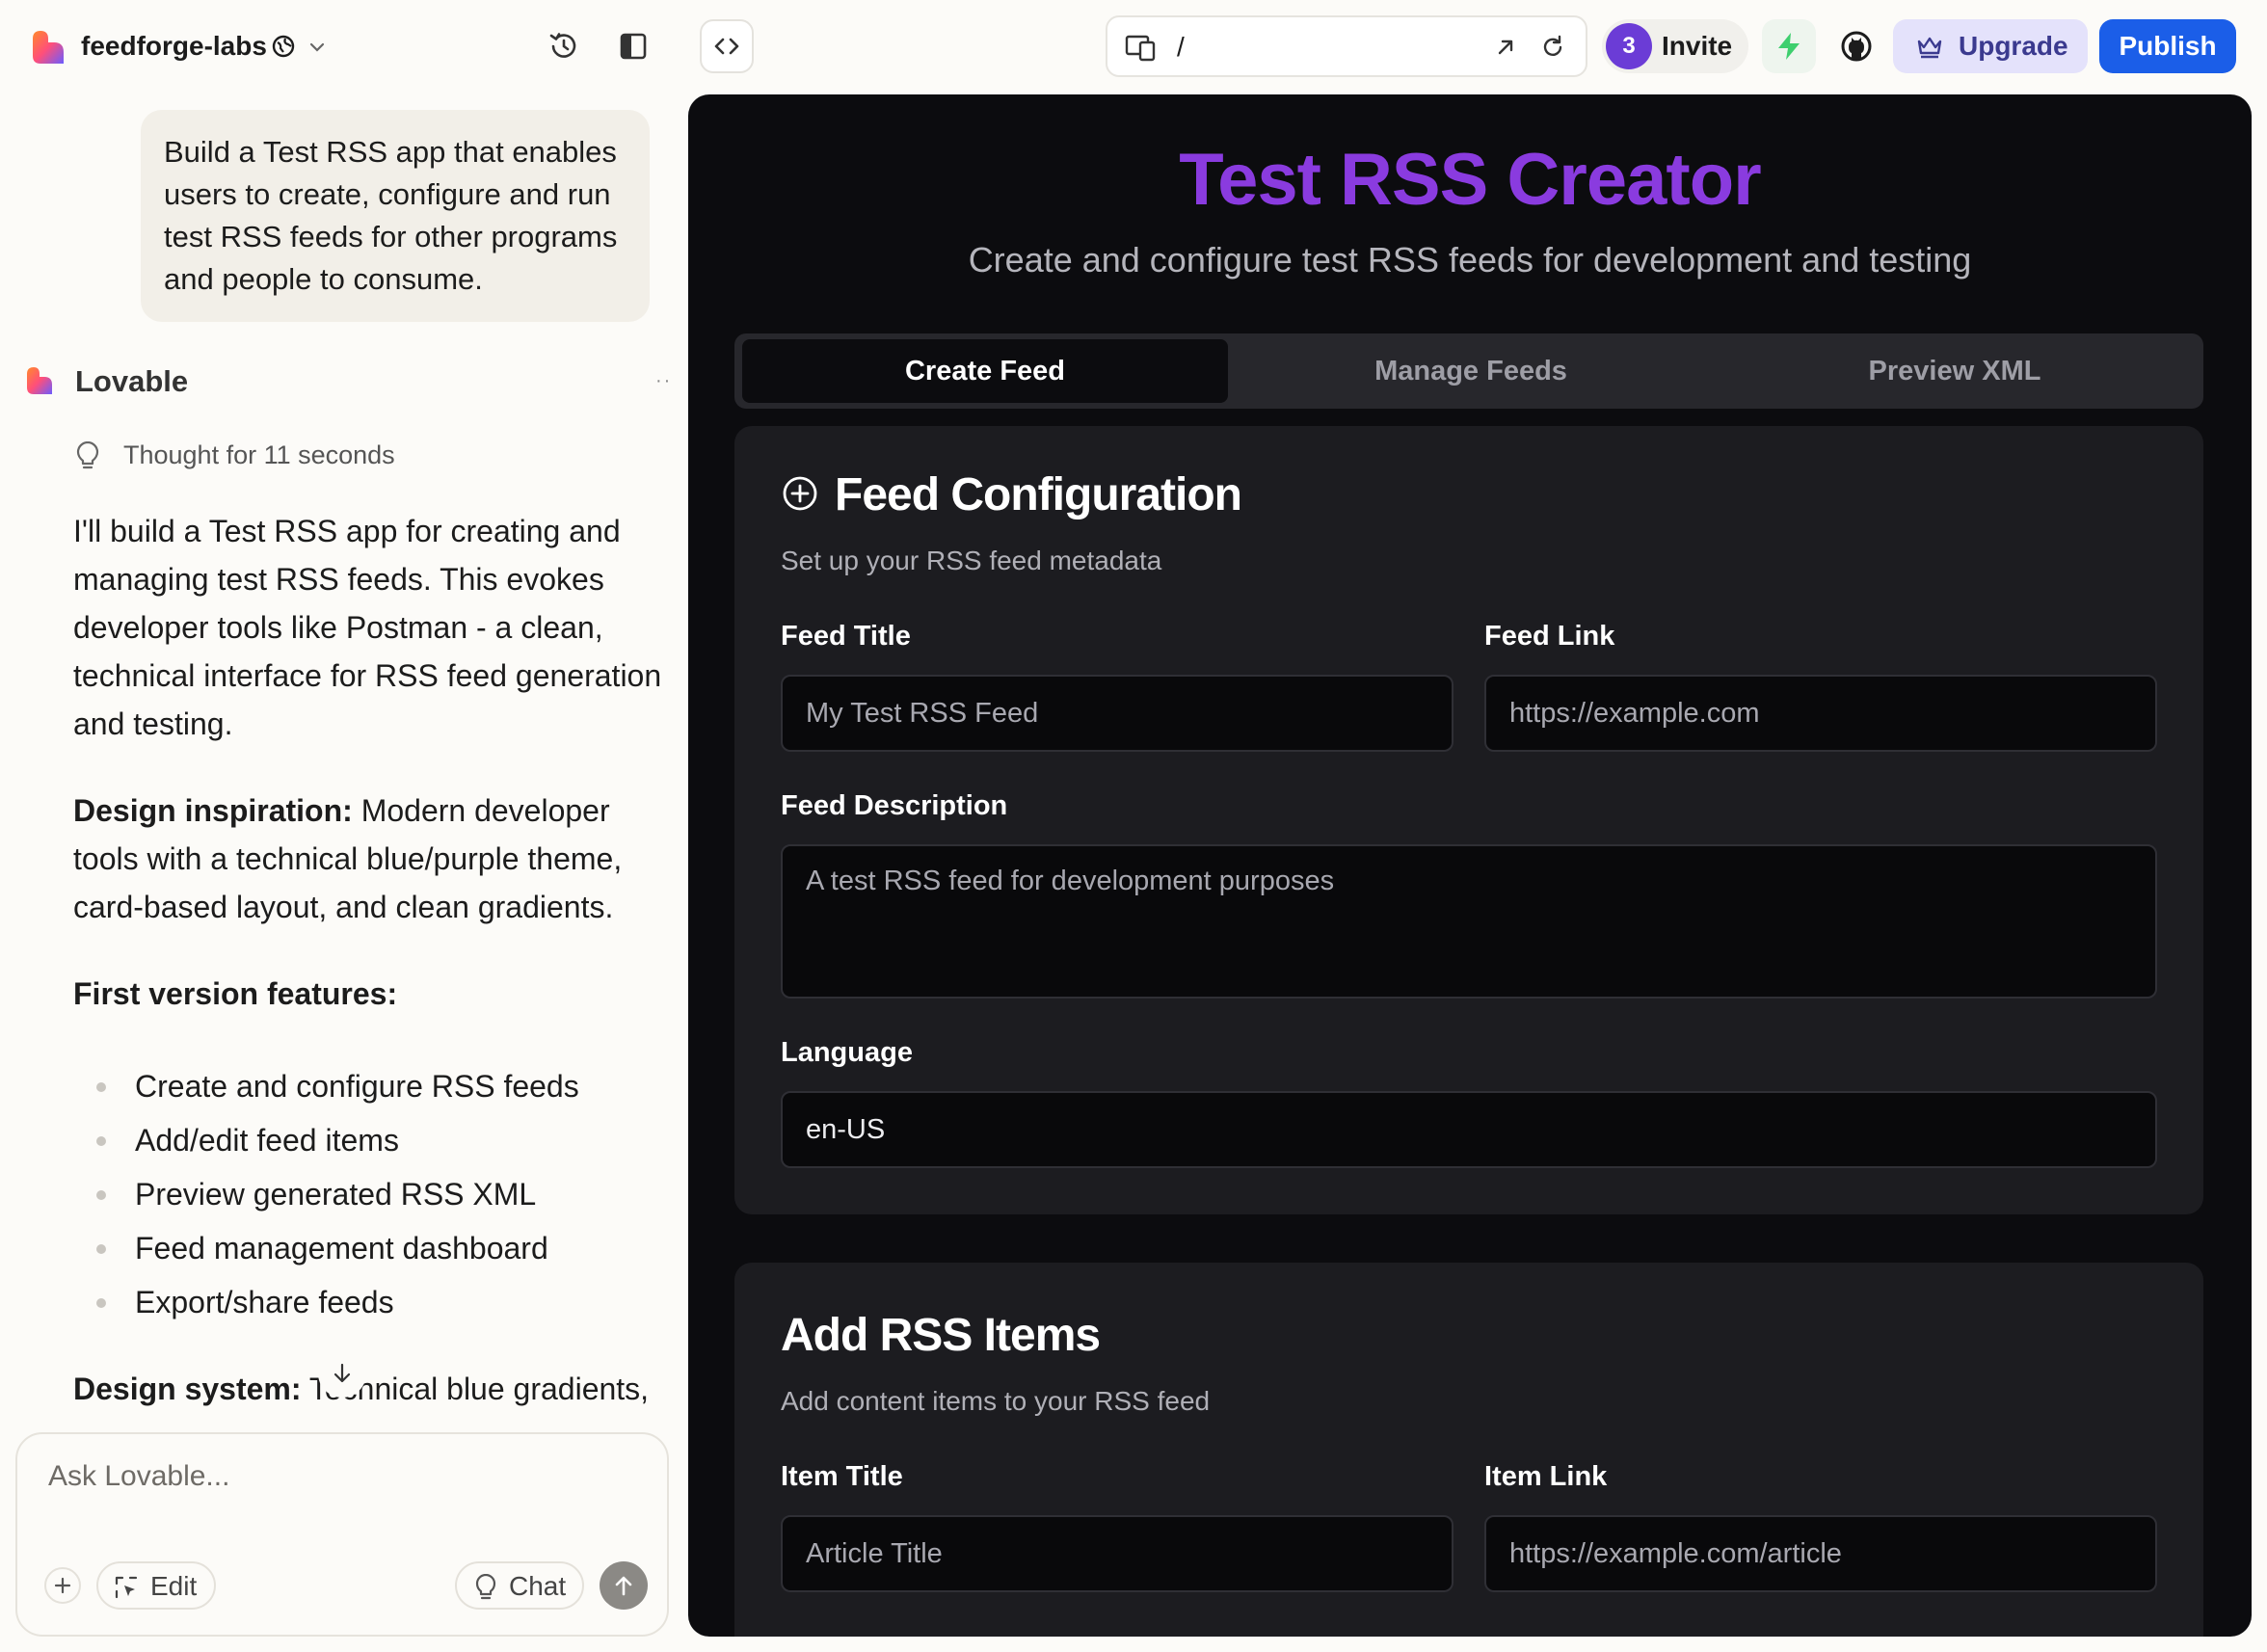 This screenshot has height=1652, width=2267. Describe the element at coordinates (377, 1140) in the screenshot. I see `list-item: Add/edit feed items` at that location.